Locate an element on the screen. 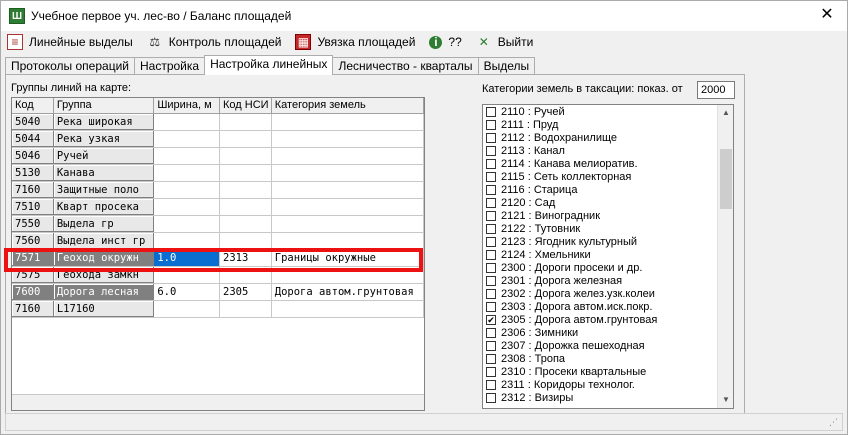 The width and height of the screenshot is (848, 435). cell-code: 7575 is located at coordinates (33, 275).